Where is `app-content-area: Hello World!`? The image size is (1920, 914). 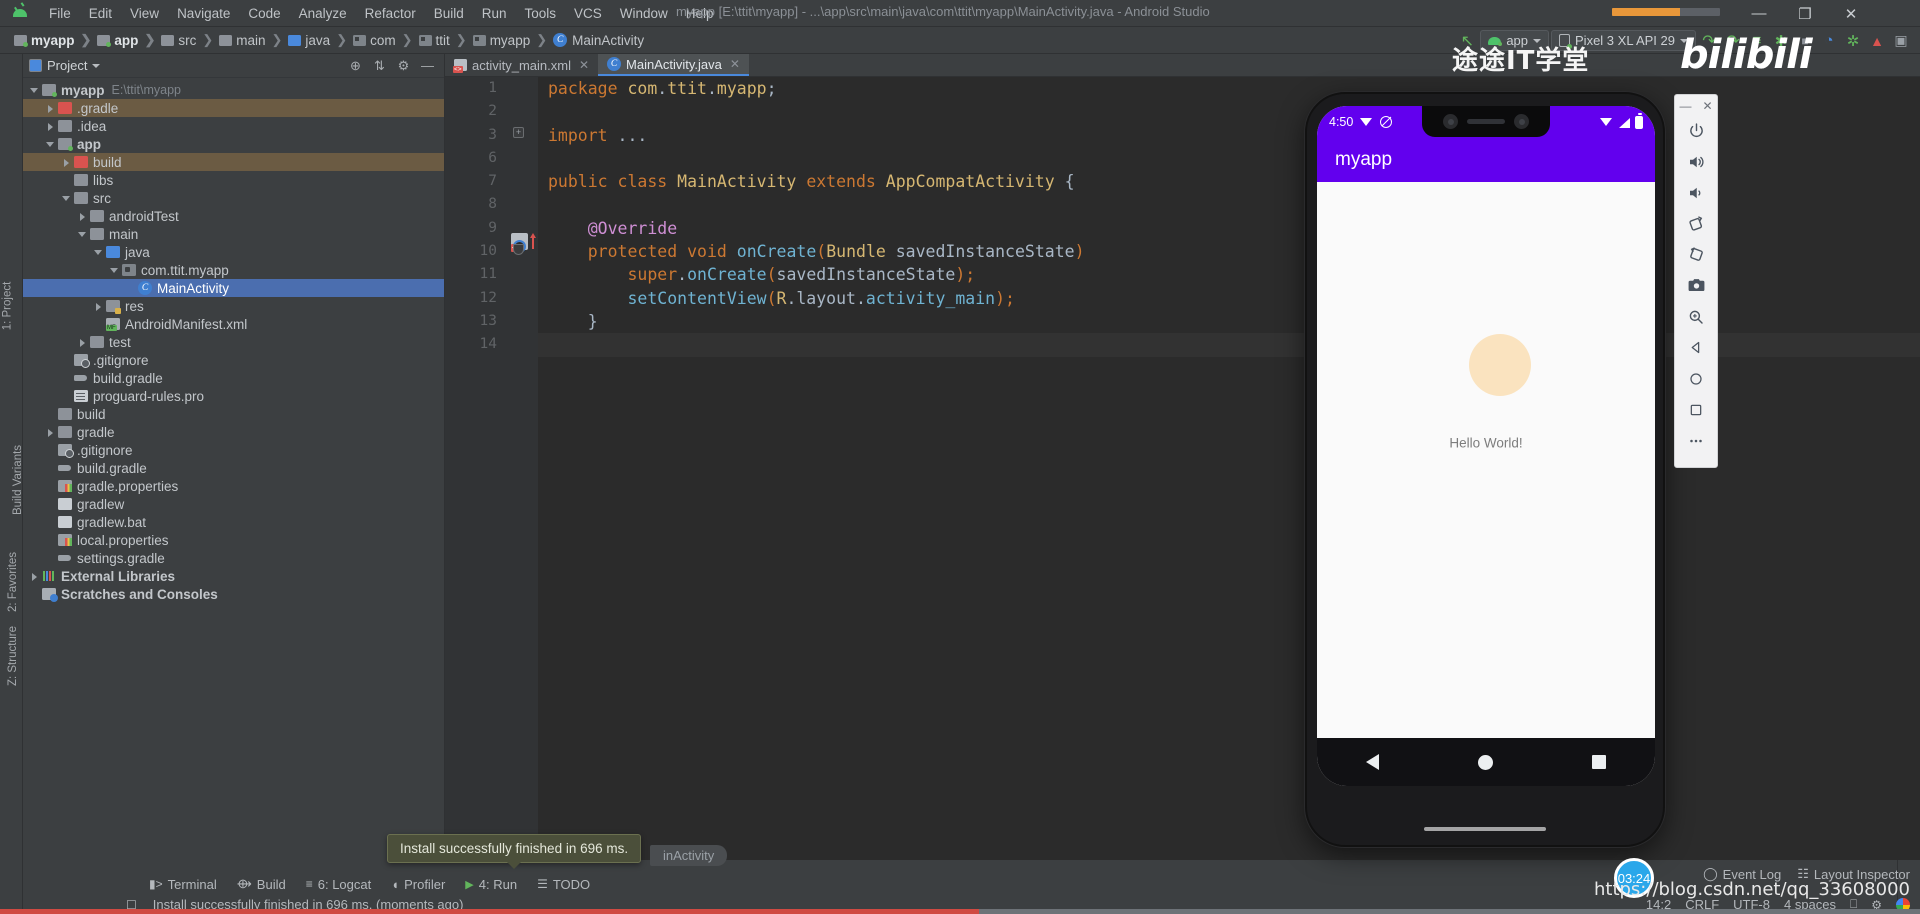
app-content-area: Hello World! is located at coordinates (1486, 460).